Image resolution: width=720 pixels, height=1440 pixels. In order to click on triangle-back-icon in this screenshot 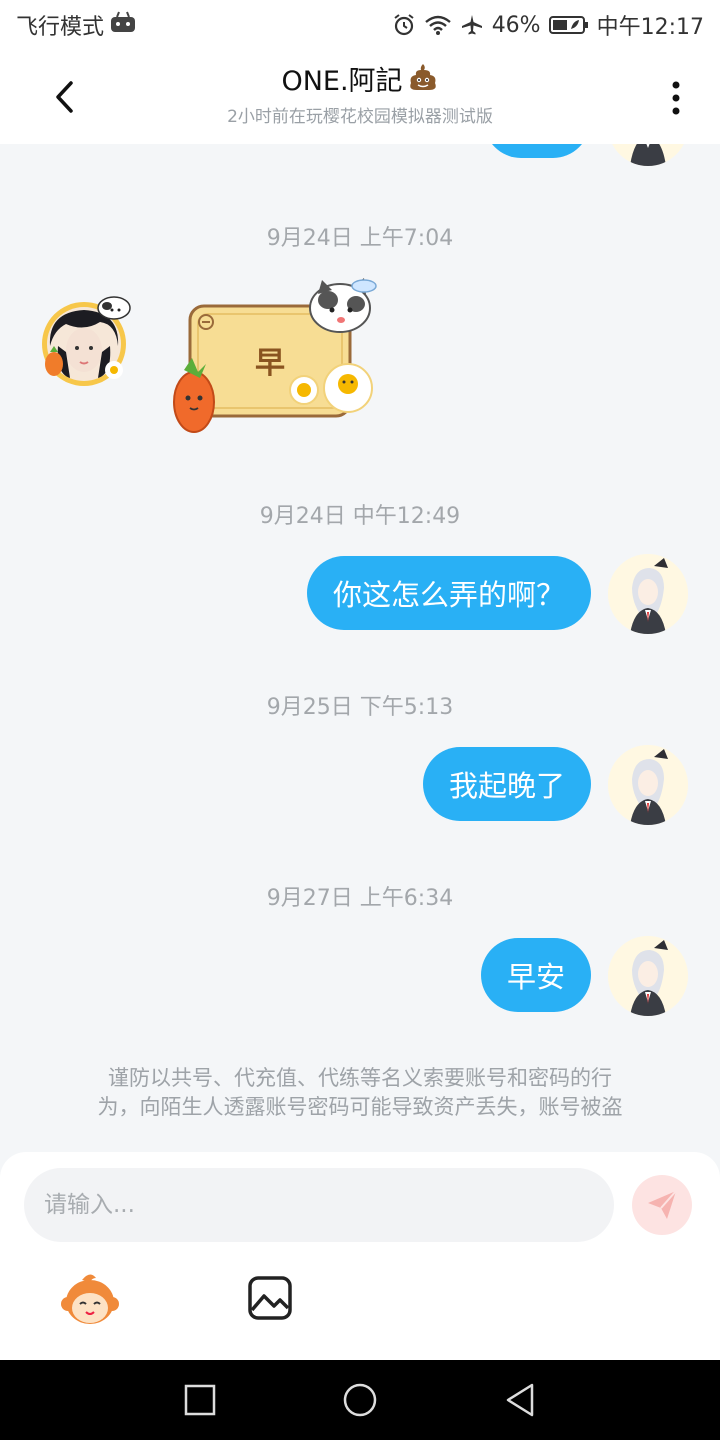, I will do `click(520, 1400)`.